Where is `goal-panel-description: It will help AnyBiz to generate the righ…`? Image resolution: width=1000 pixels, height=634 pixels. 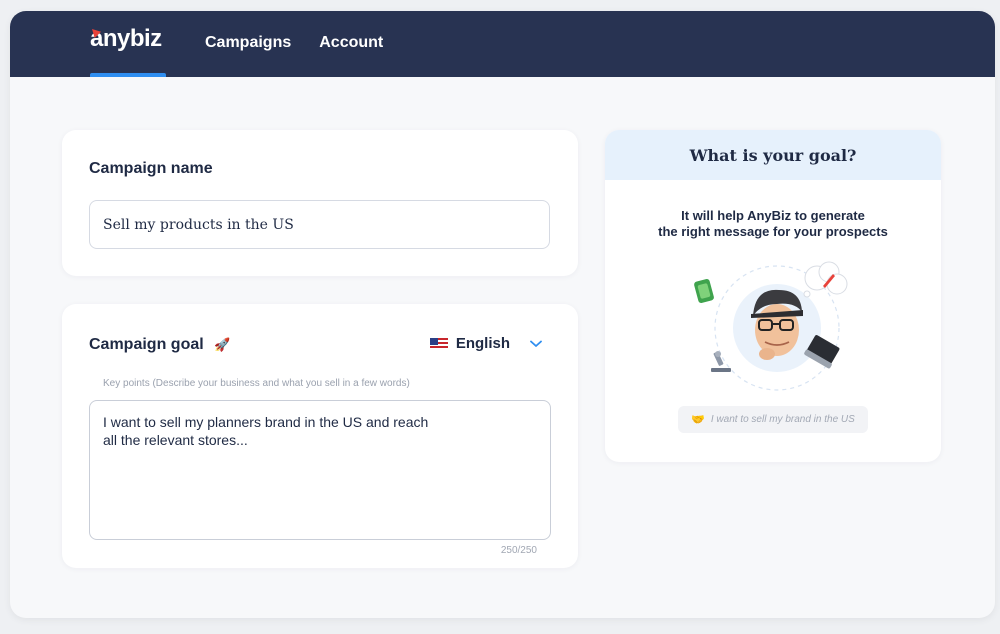 goal-panel-description: It will help AnyBiz to generate the righ… is located at coordinates (773, 223).